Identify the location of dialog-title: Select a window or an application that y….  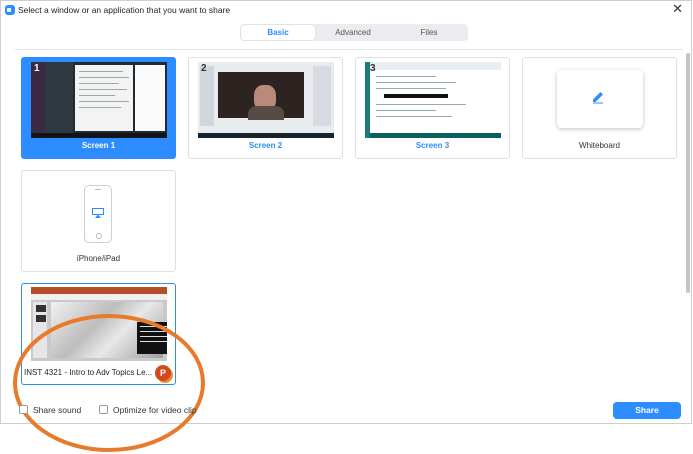
(124, 10).